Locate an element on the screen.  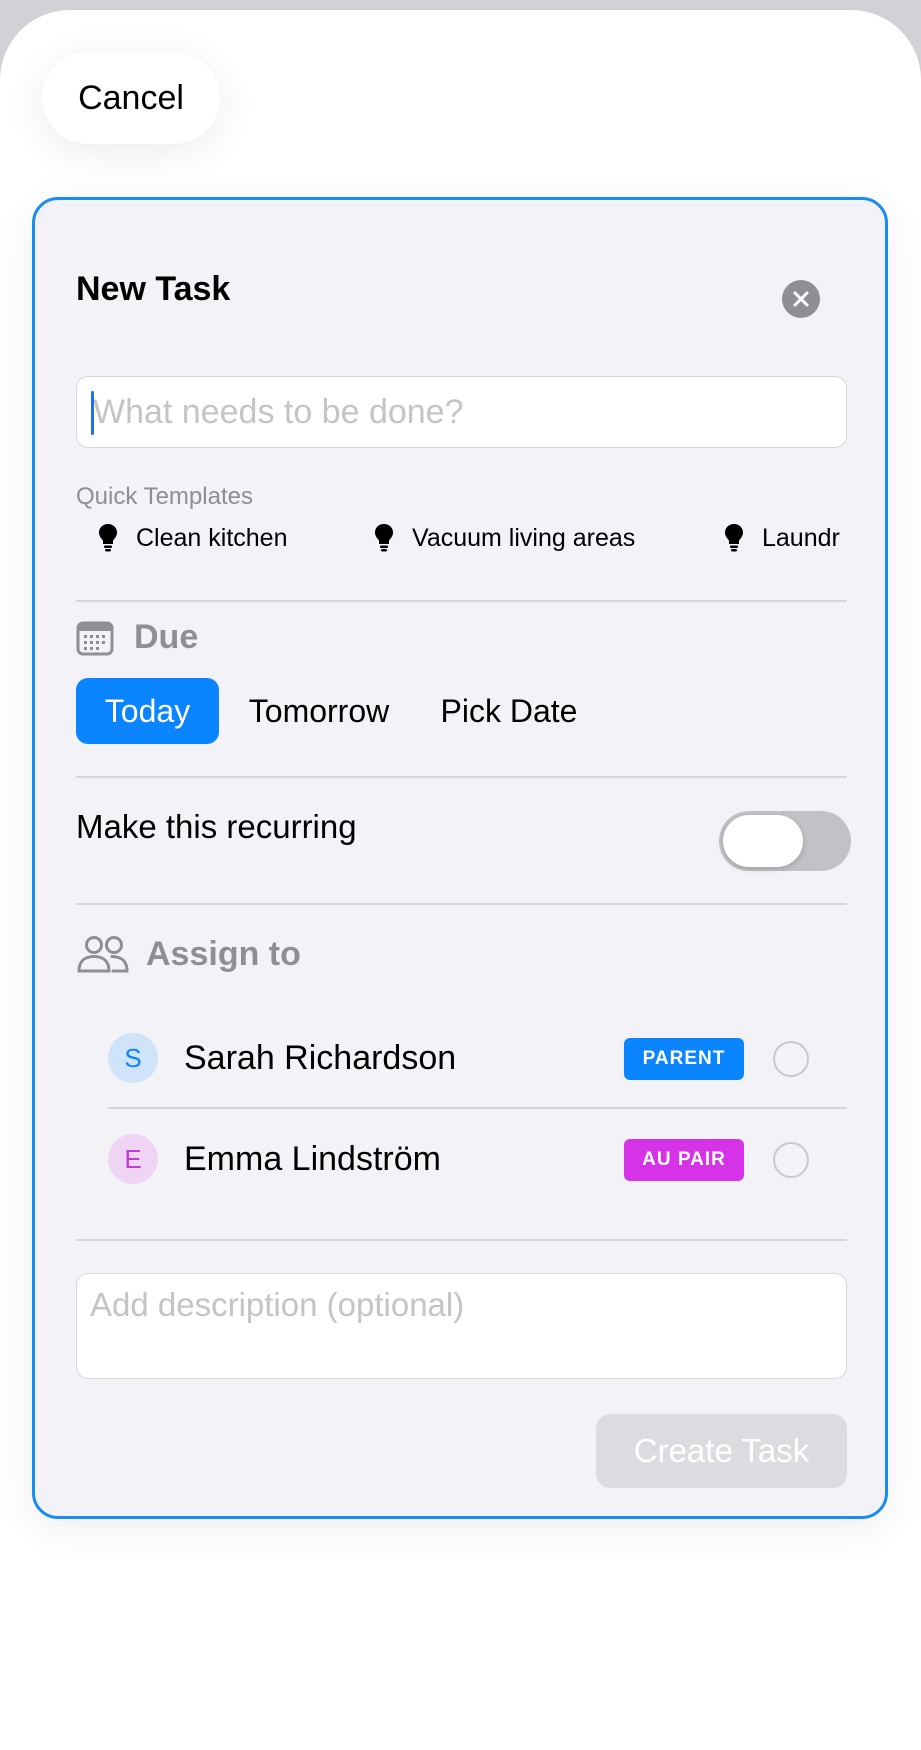
avatar: E is located at coordinates (133, 1159).